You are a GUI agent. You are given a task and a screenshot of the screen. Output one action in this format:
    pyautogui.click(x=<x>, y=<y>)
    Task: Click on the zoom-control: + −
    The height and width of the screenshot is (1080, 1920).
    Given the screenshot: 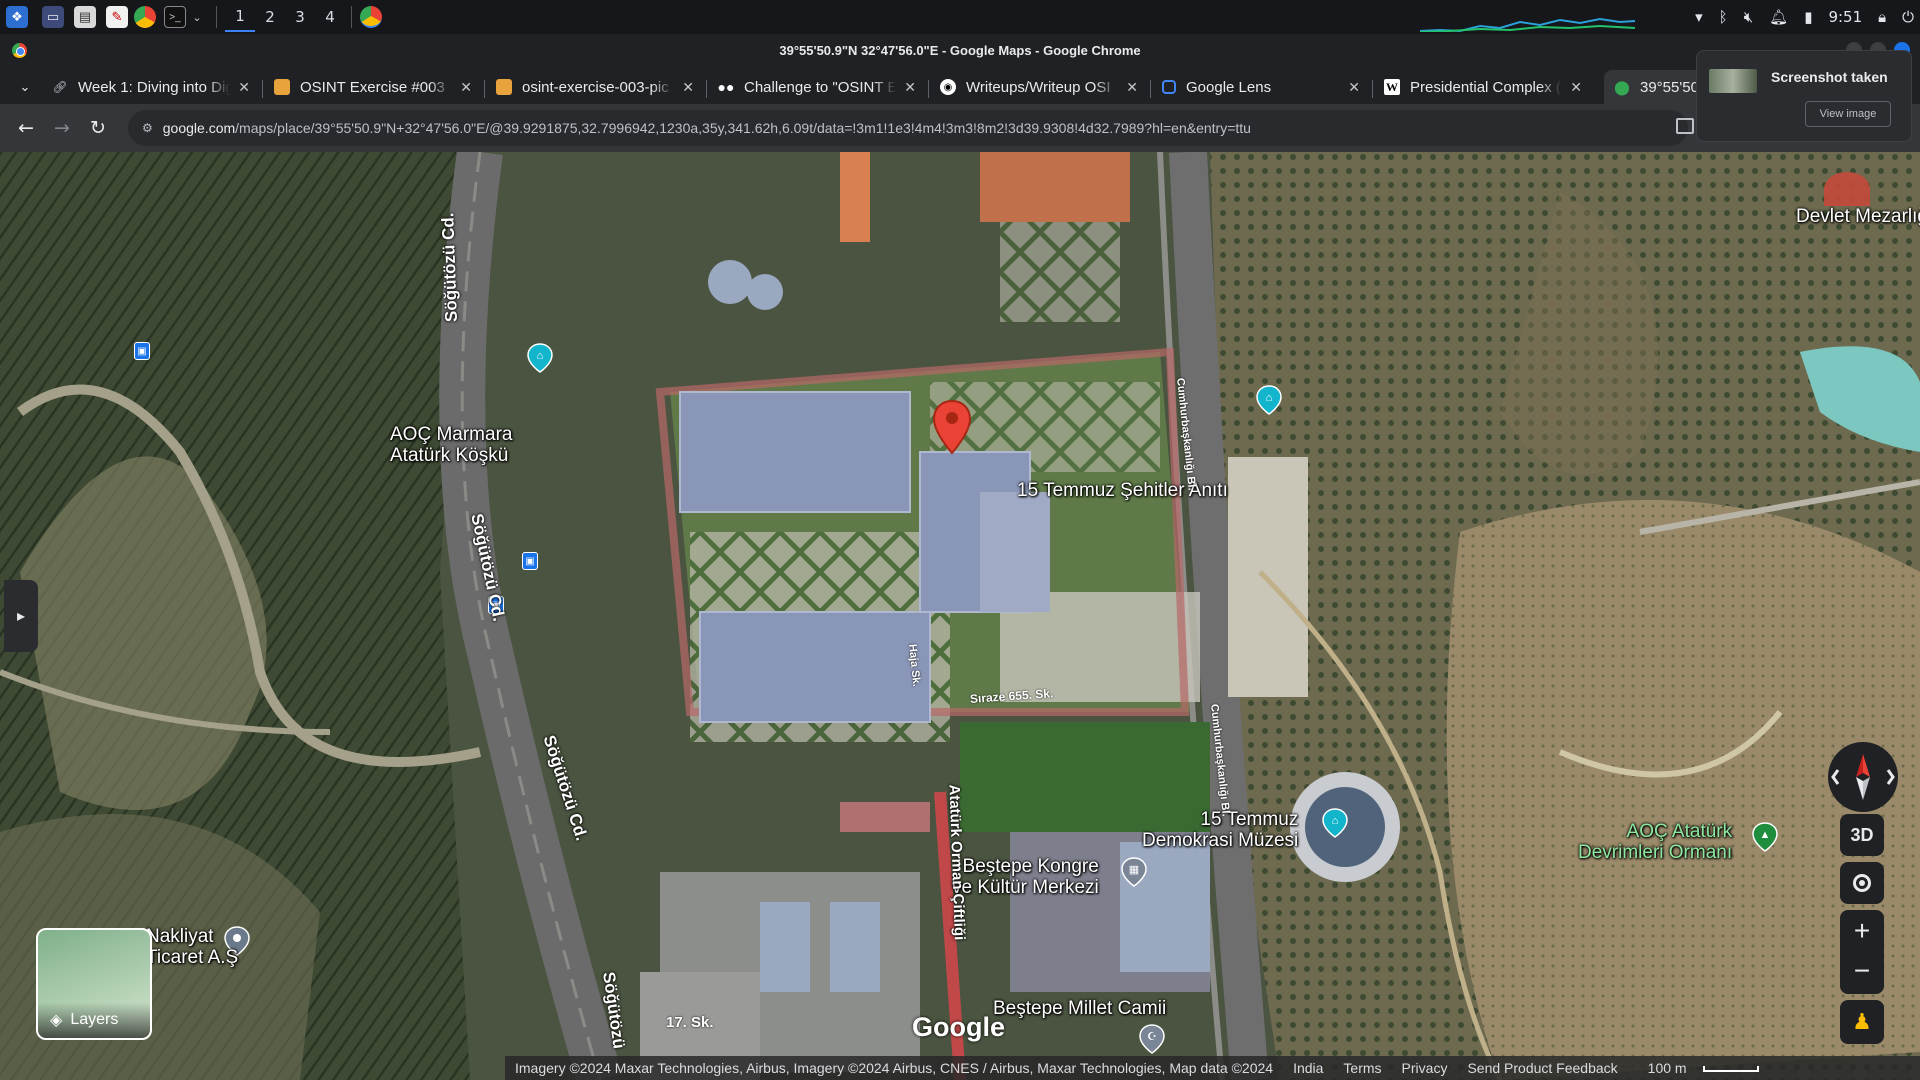 What is the action you would take?
    pyautogui.click(x=1862, y=952)
    